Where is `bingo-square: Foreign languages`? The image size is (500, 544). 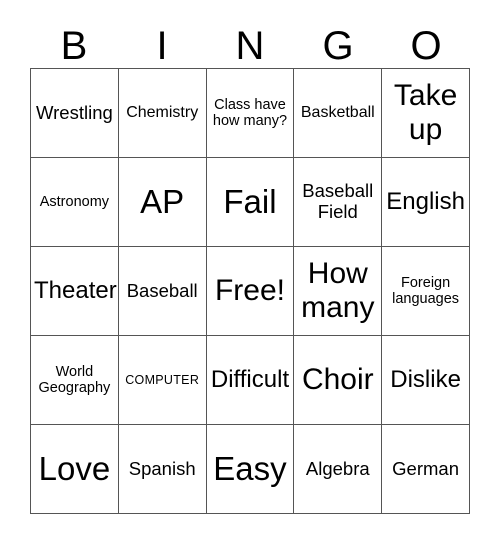
bingo-square: Foreign languages is located at coordinates (426, 291).